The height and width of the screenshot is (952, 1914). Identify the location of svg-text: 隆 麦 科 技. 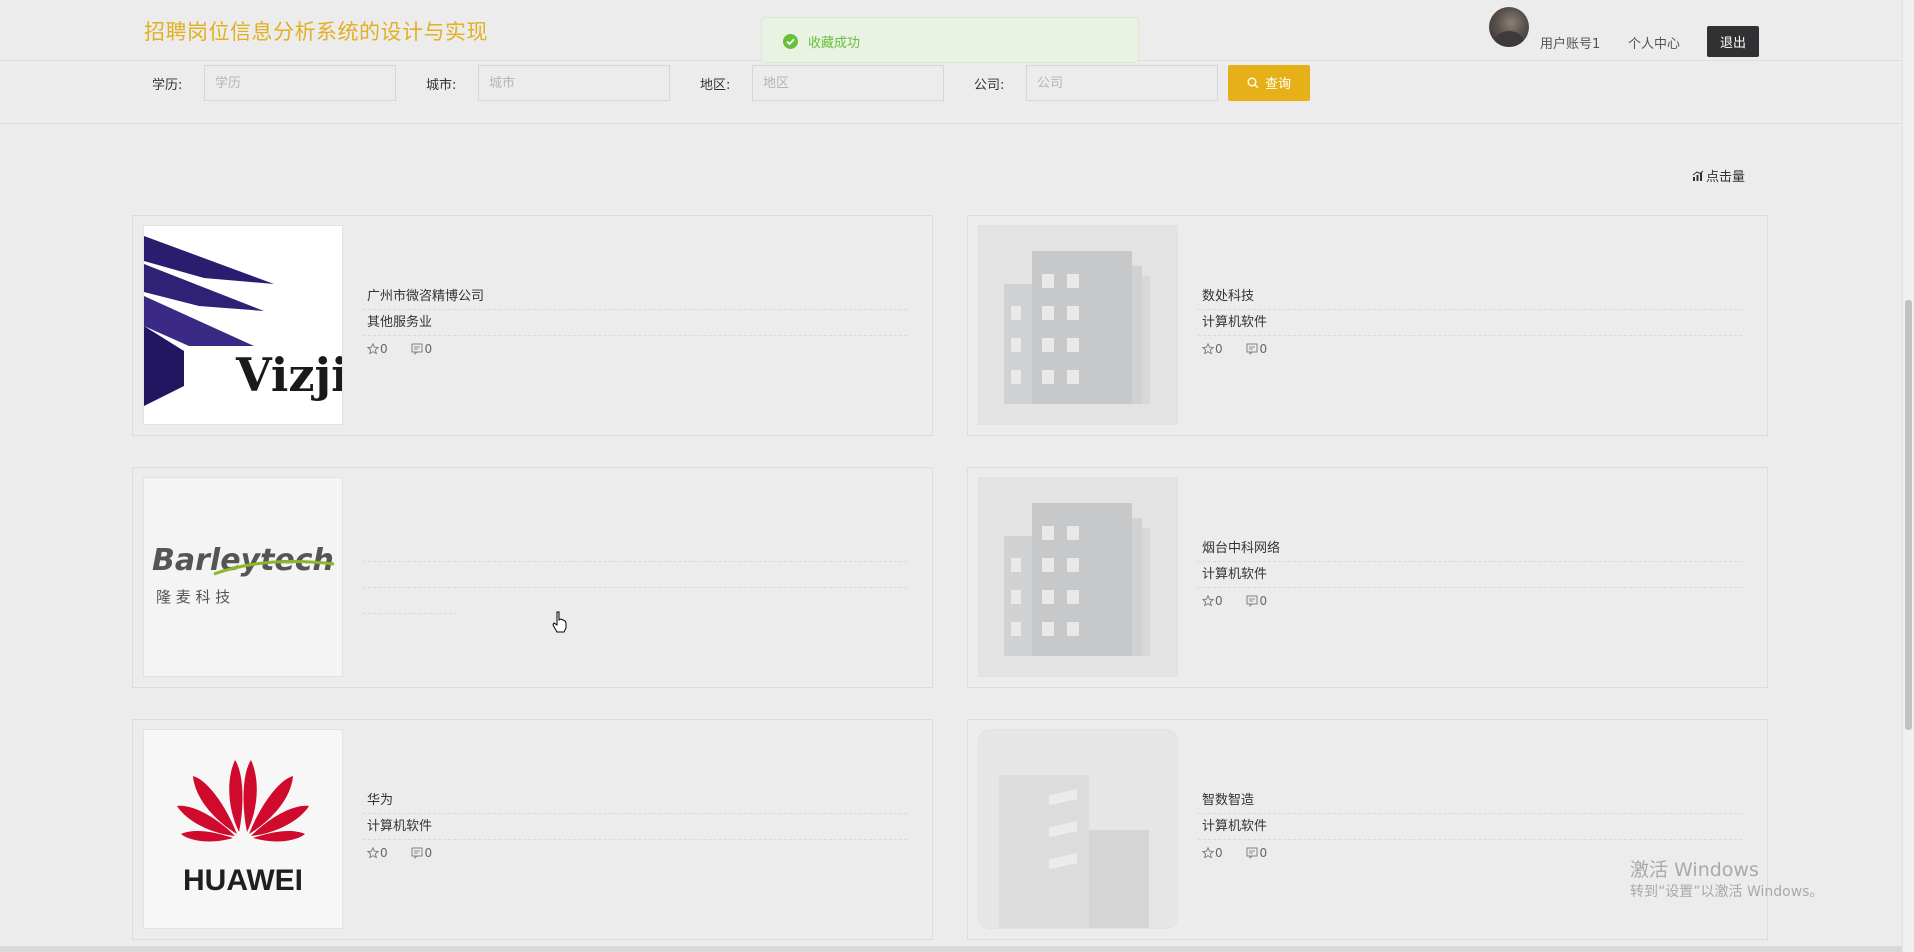
(193, 597).